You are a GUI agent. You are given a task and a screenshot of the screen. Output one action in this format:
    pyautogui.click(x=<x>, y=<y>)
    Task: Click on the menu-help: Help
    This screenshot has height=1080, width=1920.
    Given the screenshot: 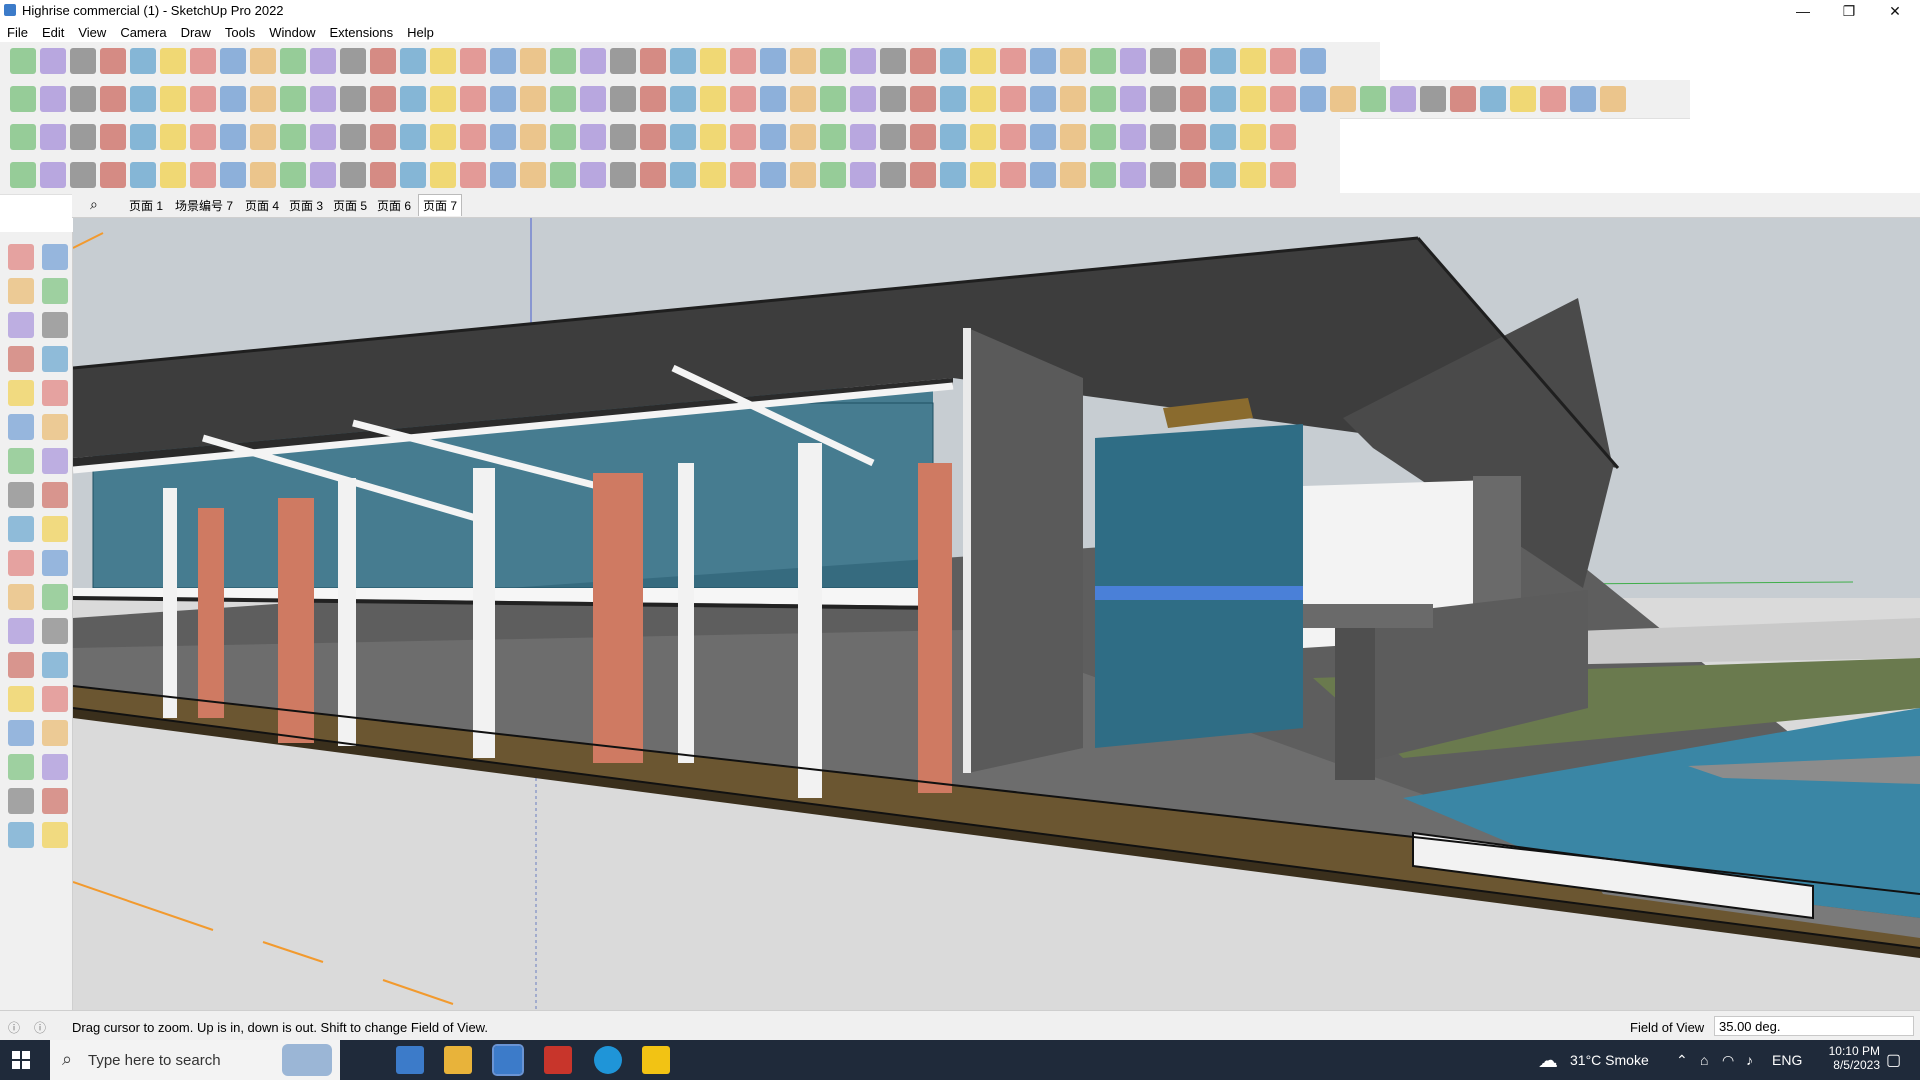 What is the action you would take?
    pyautogui.click(x=420, y=32)
    